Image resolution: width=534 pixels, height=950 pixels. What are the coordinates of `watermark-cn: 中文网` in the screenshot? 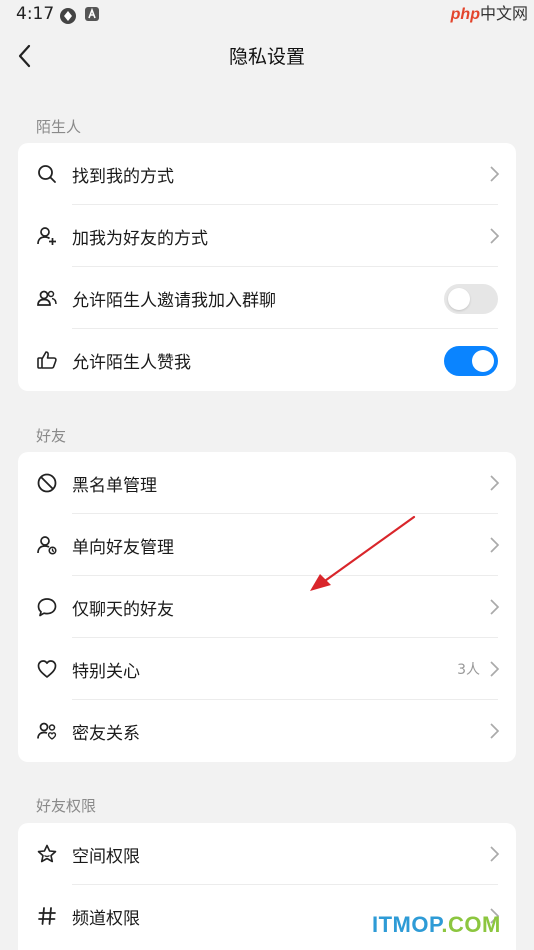 It's located at (503, 13).